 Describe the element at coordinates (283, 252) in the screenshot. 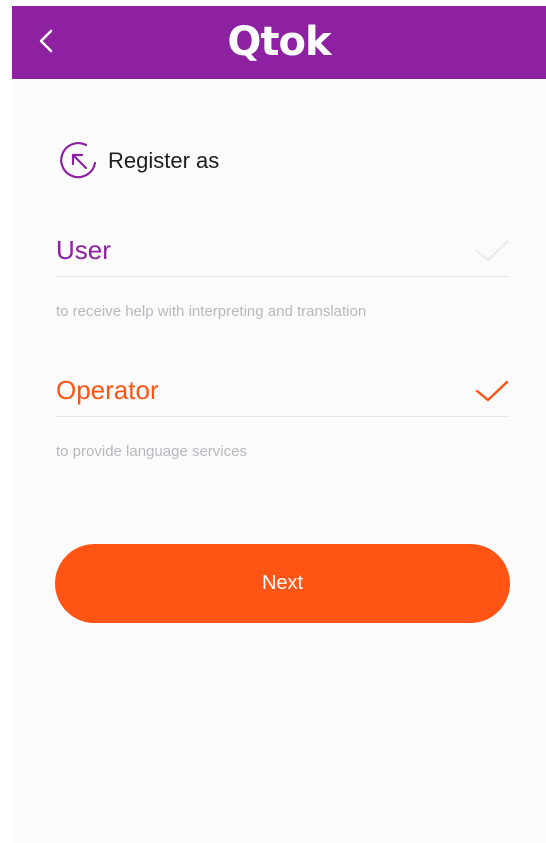

I see `option-user: User` at that location.